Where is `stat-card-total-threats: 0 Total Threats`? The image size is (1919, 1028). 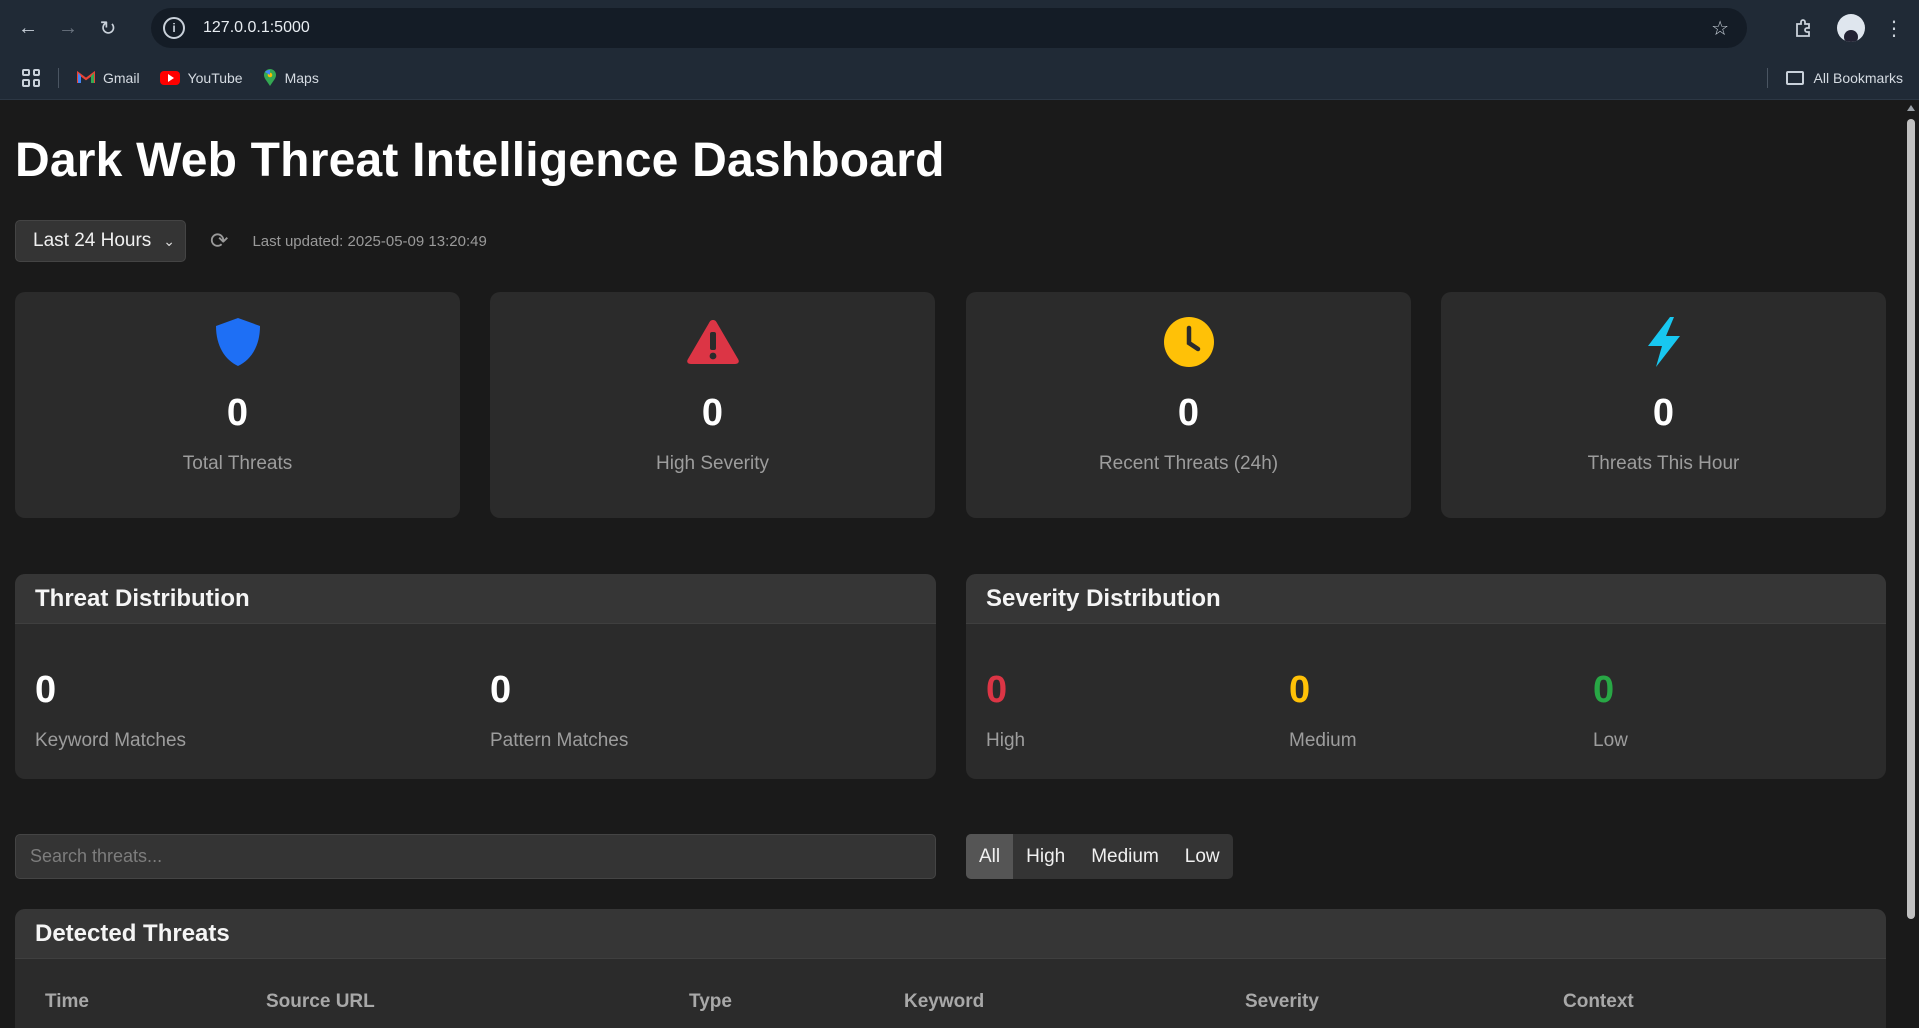
stat-card-total-threats: 0 Total Threats is located at coordinates (237, 405).